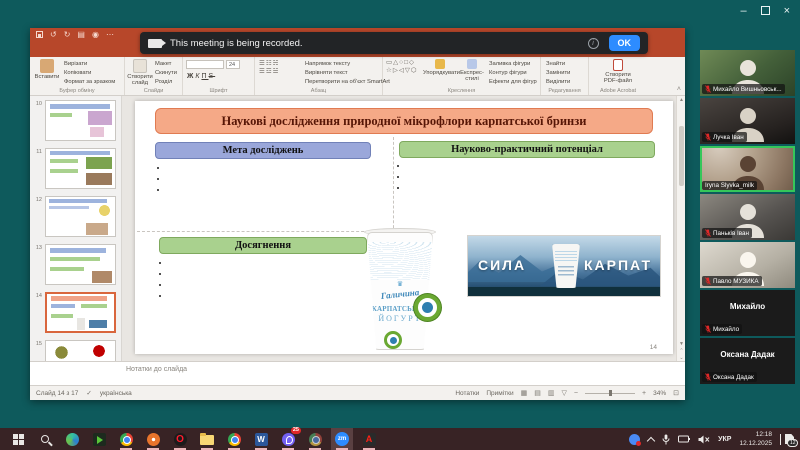 The width and height of the screenshot is (800, 450). I want to click on format-painter-button: Формат за зразком, so click(89, 82).